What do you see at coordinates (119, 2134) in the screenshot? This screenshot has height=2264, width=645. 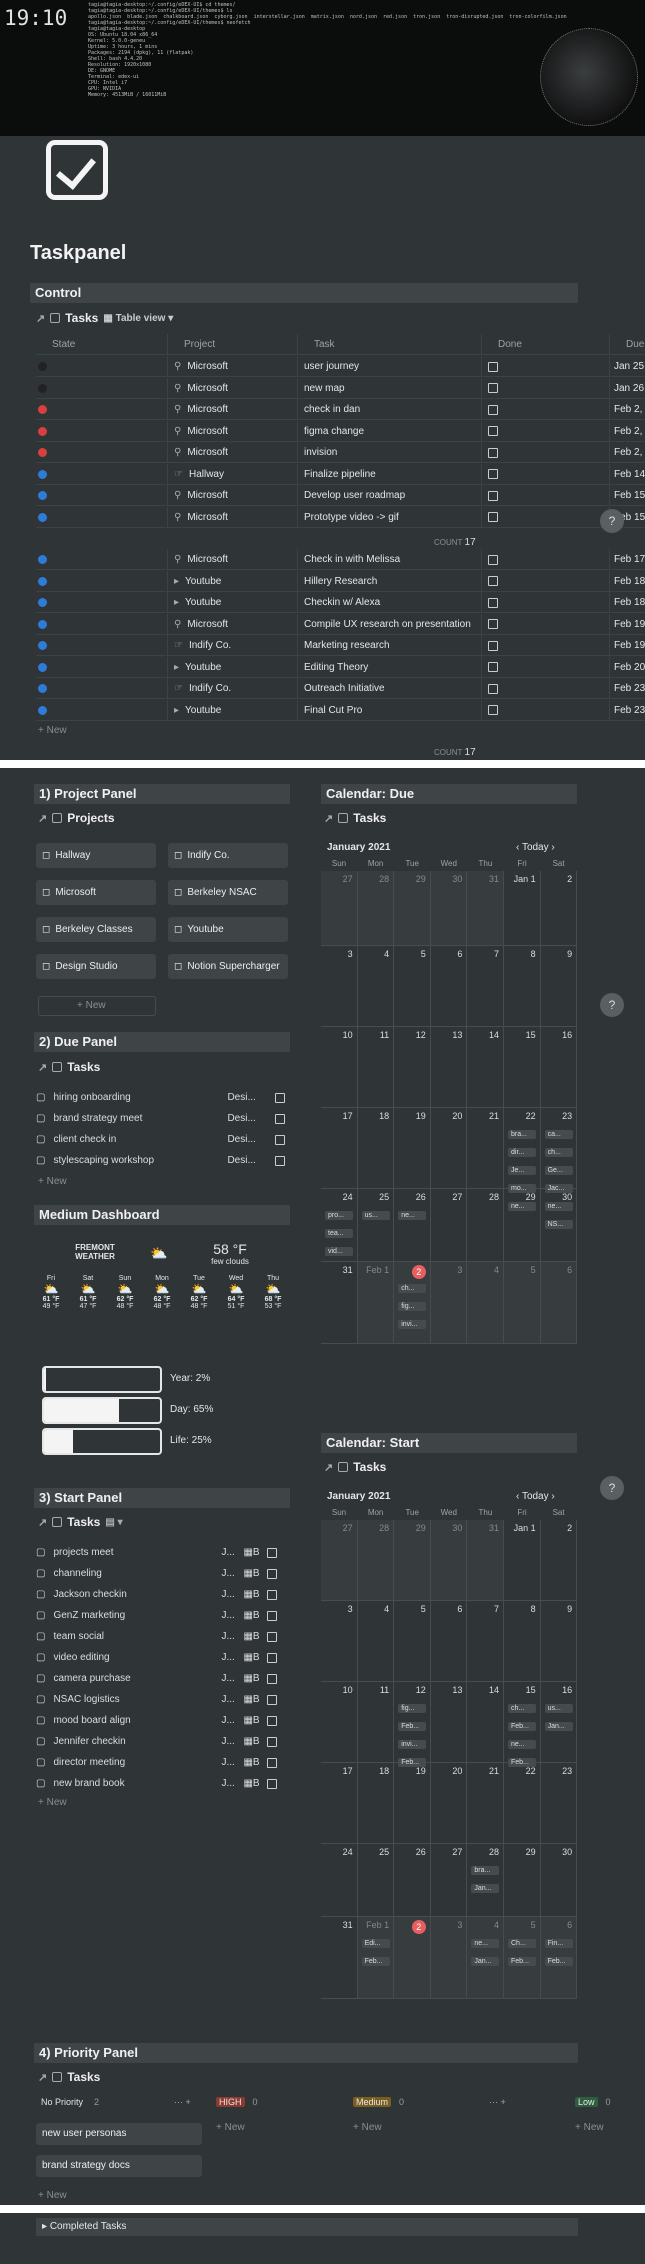 I see `priority-card: new user personas` at bounding box center [119, 2134].